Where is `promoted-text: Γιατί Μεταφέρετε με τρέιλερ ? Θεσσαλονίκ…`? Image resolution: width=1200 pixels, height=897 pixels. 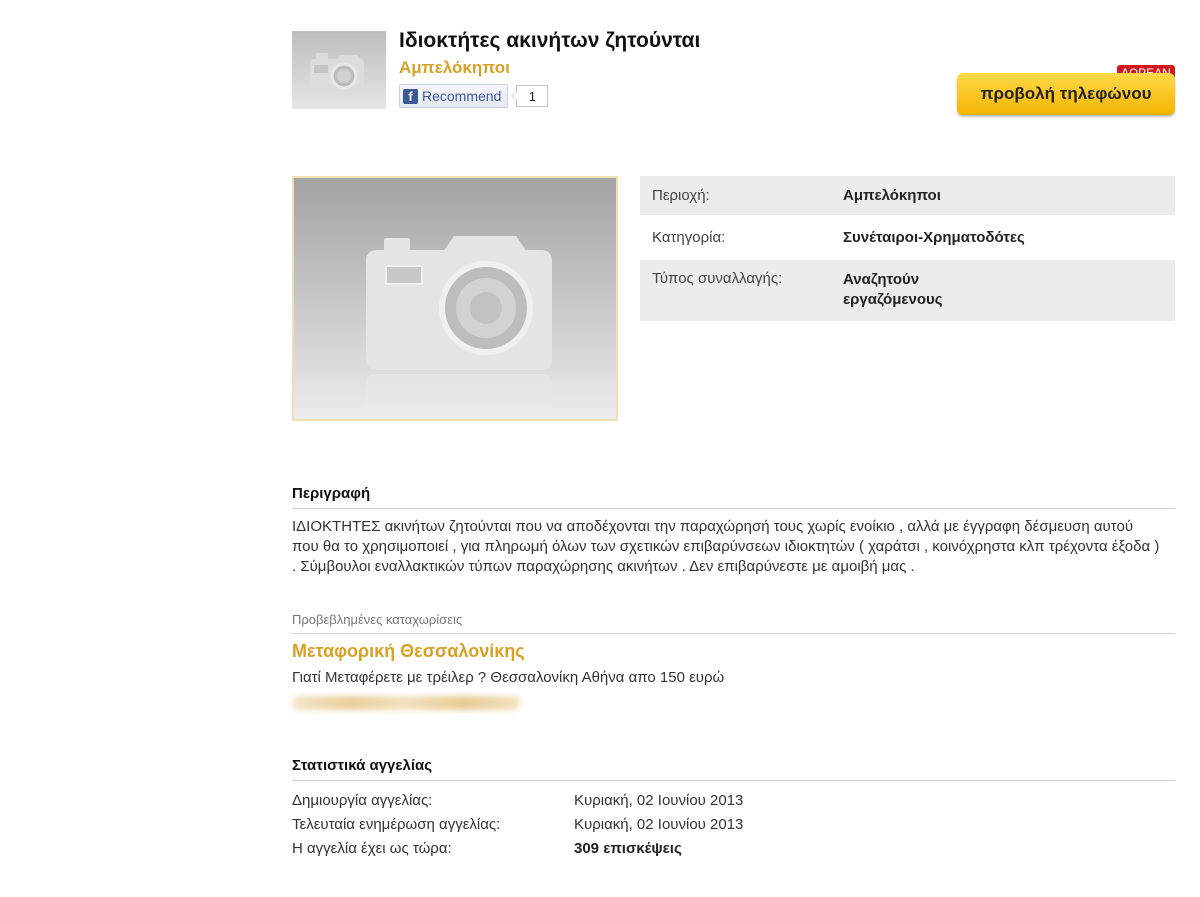
promoted-text: Γιατί Μεταφέρετε με τρέιλερ ? Θεσσαλονίκ… is located at coordinates (508, 677).